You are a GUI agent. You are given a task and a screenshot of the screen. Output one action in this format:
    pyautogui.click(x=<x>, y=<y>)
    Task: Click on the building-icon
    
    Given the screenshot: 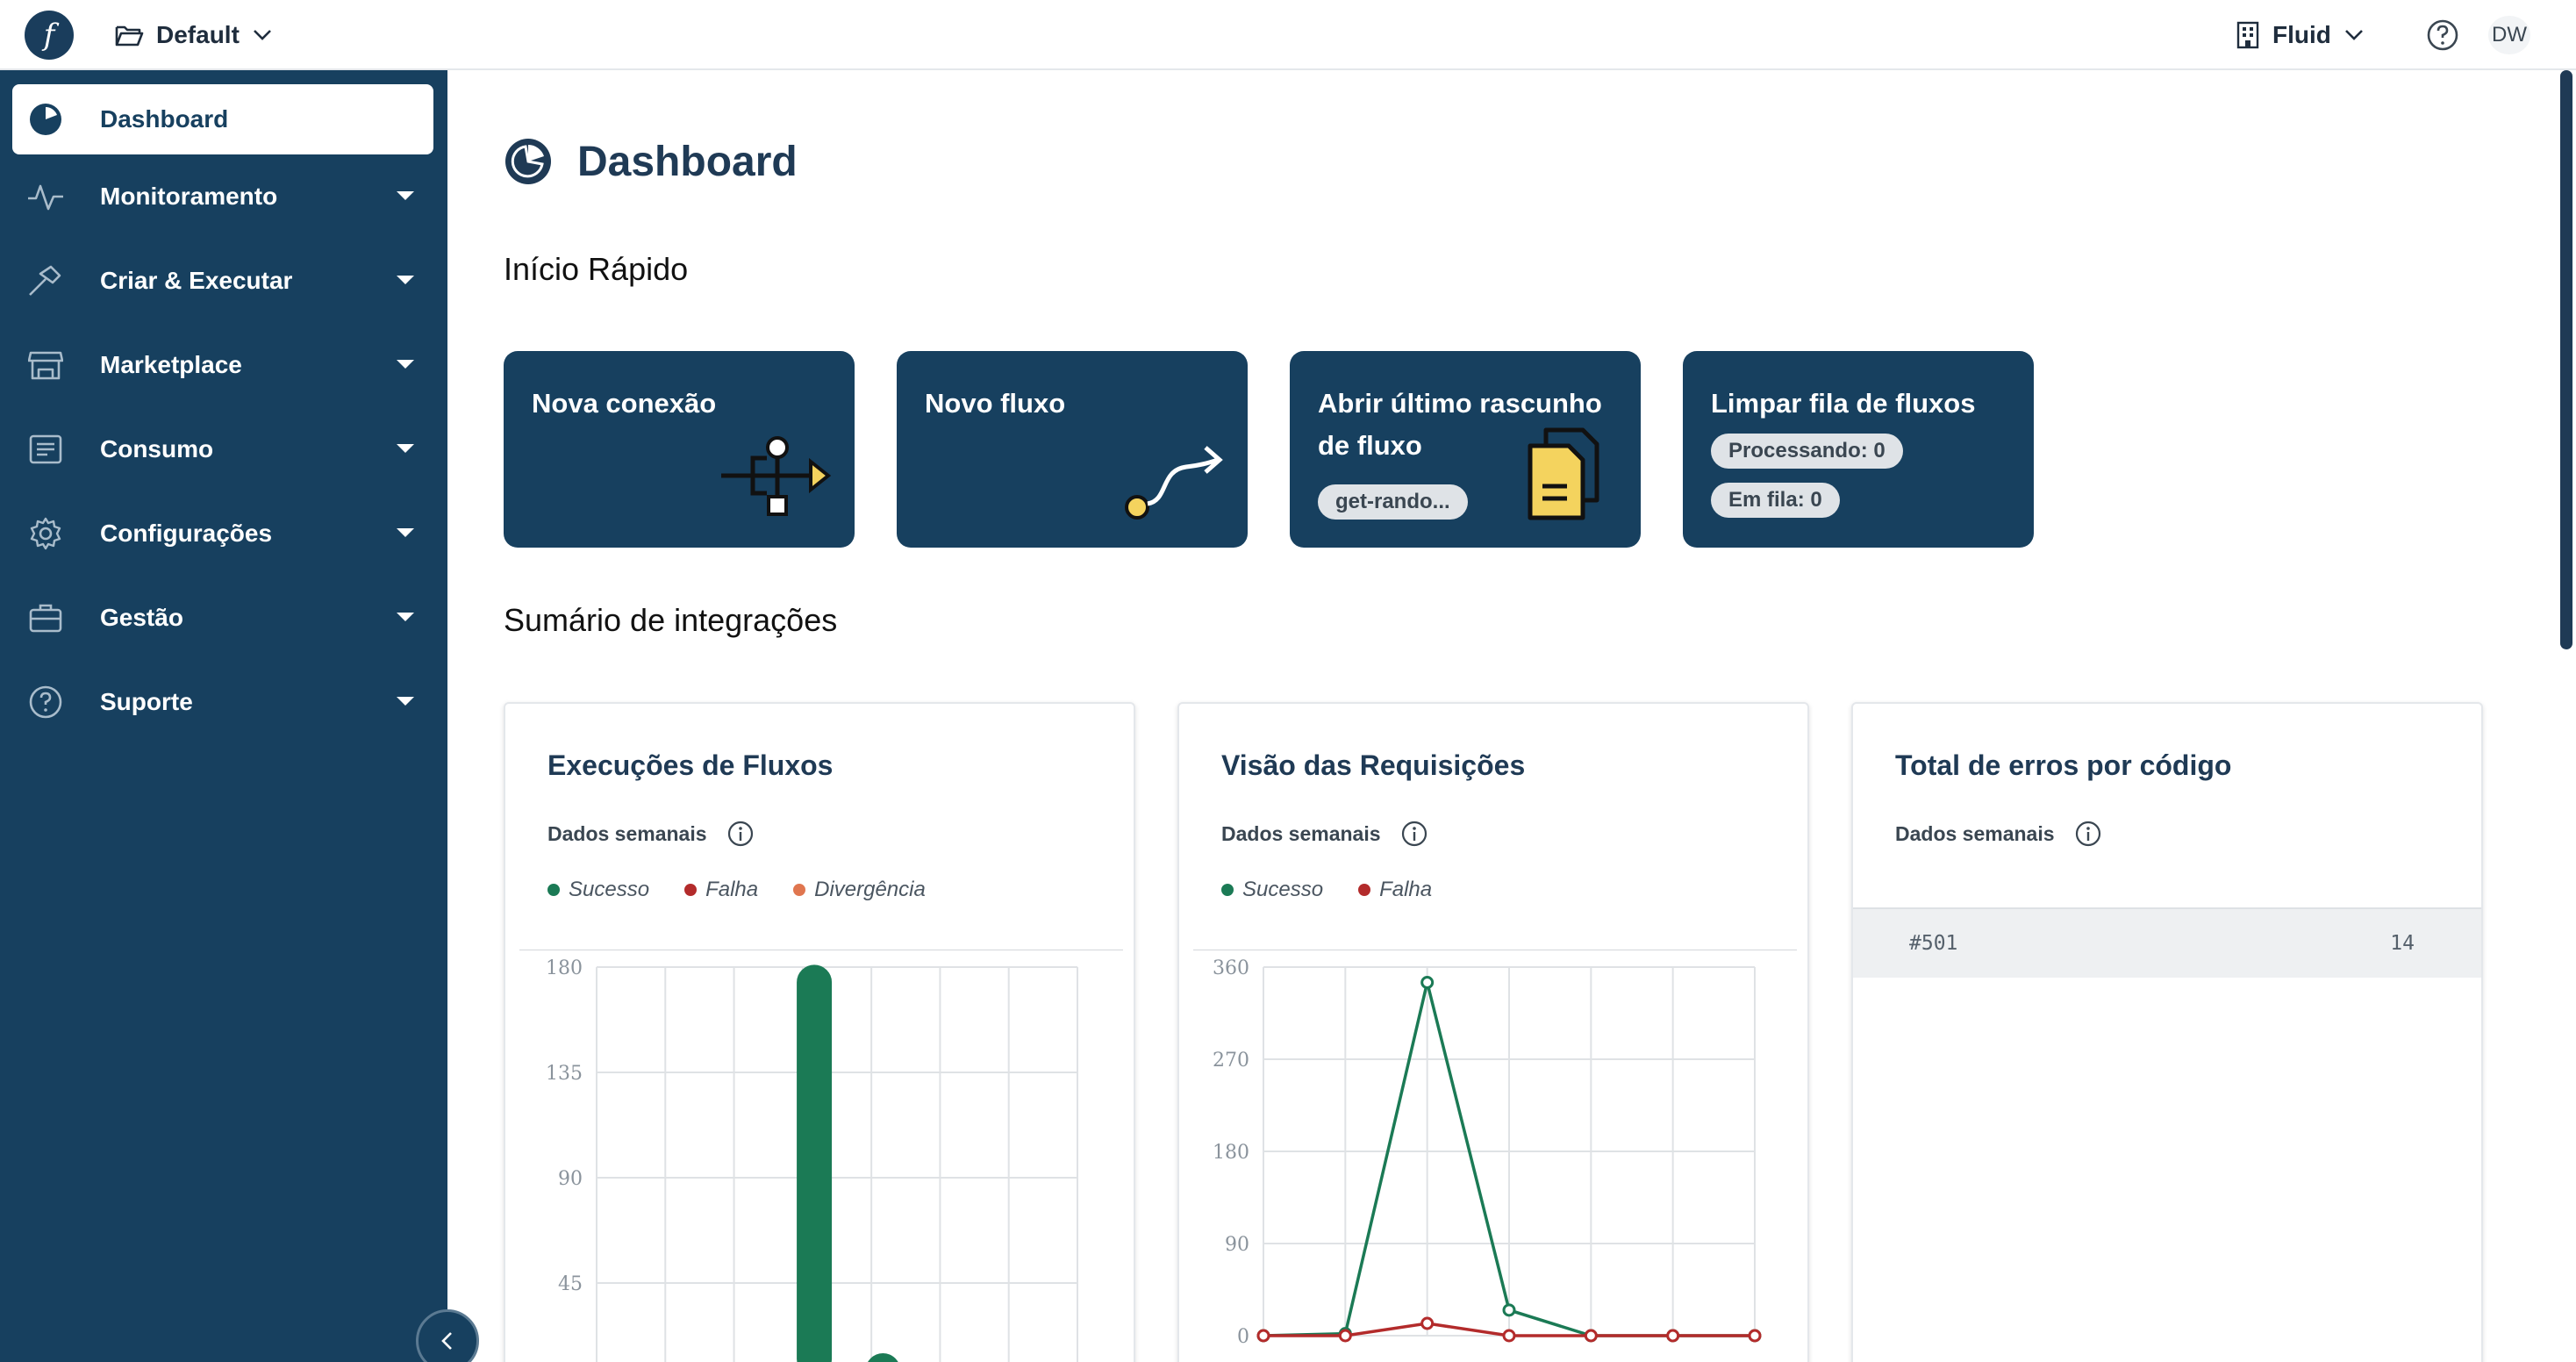 What is the action you would take?
    pyautogui.click(x=2247, y=35)
    